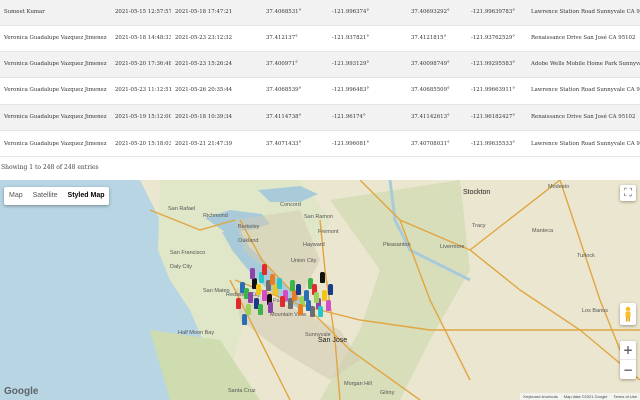  I want to click on city-label: Tracy, so click(479, 226).